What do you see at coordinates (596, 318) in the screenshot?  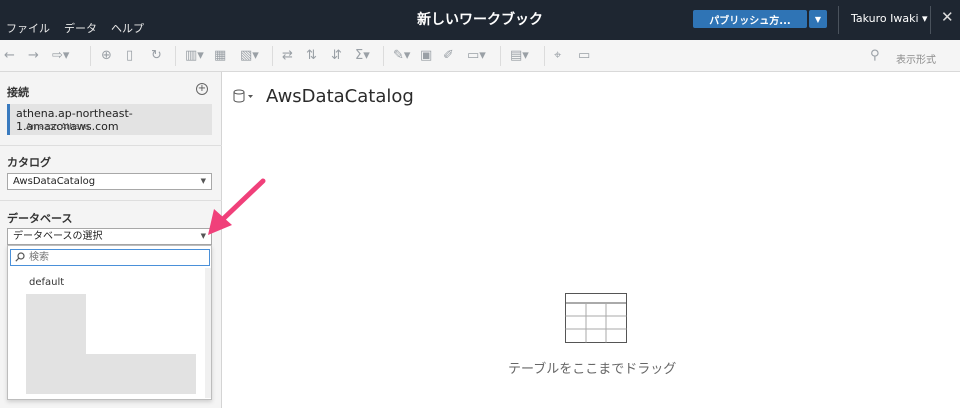 I see `table-icon` at bounding box center [596, 318].